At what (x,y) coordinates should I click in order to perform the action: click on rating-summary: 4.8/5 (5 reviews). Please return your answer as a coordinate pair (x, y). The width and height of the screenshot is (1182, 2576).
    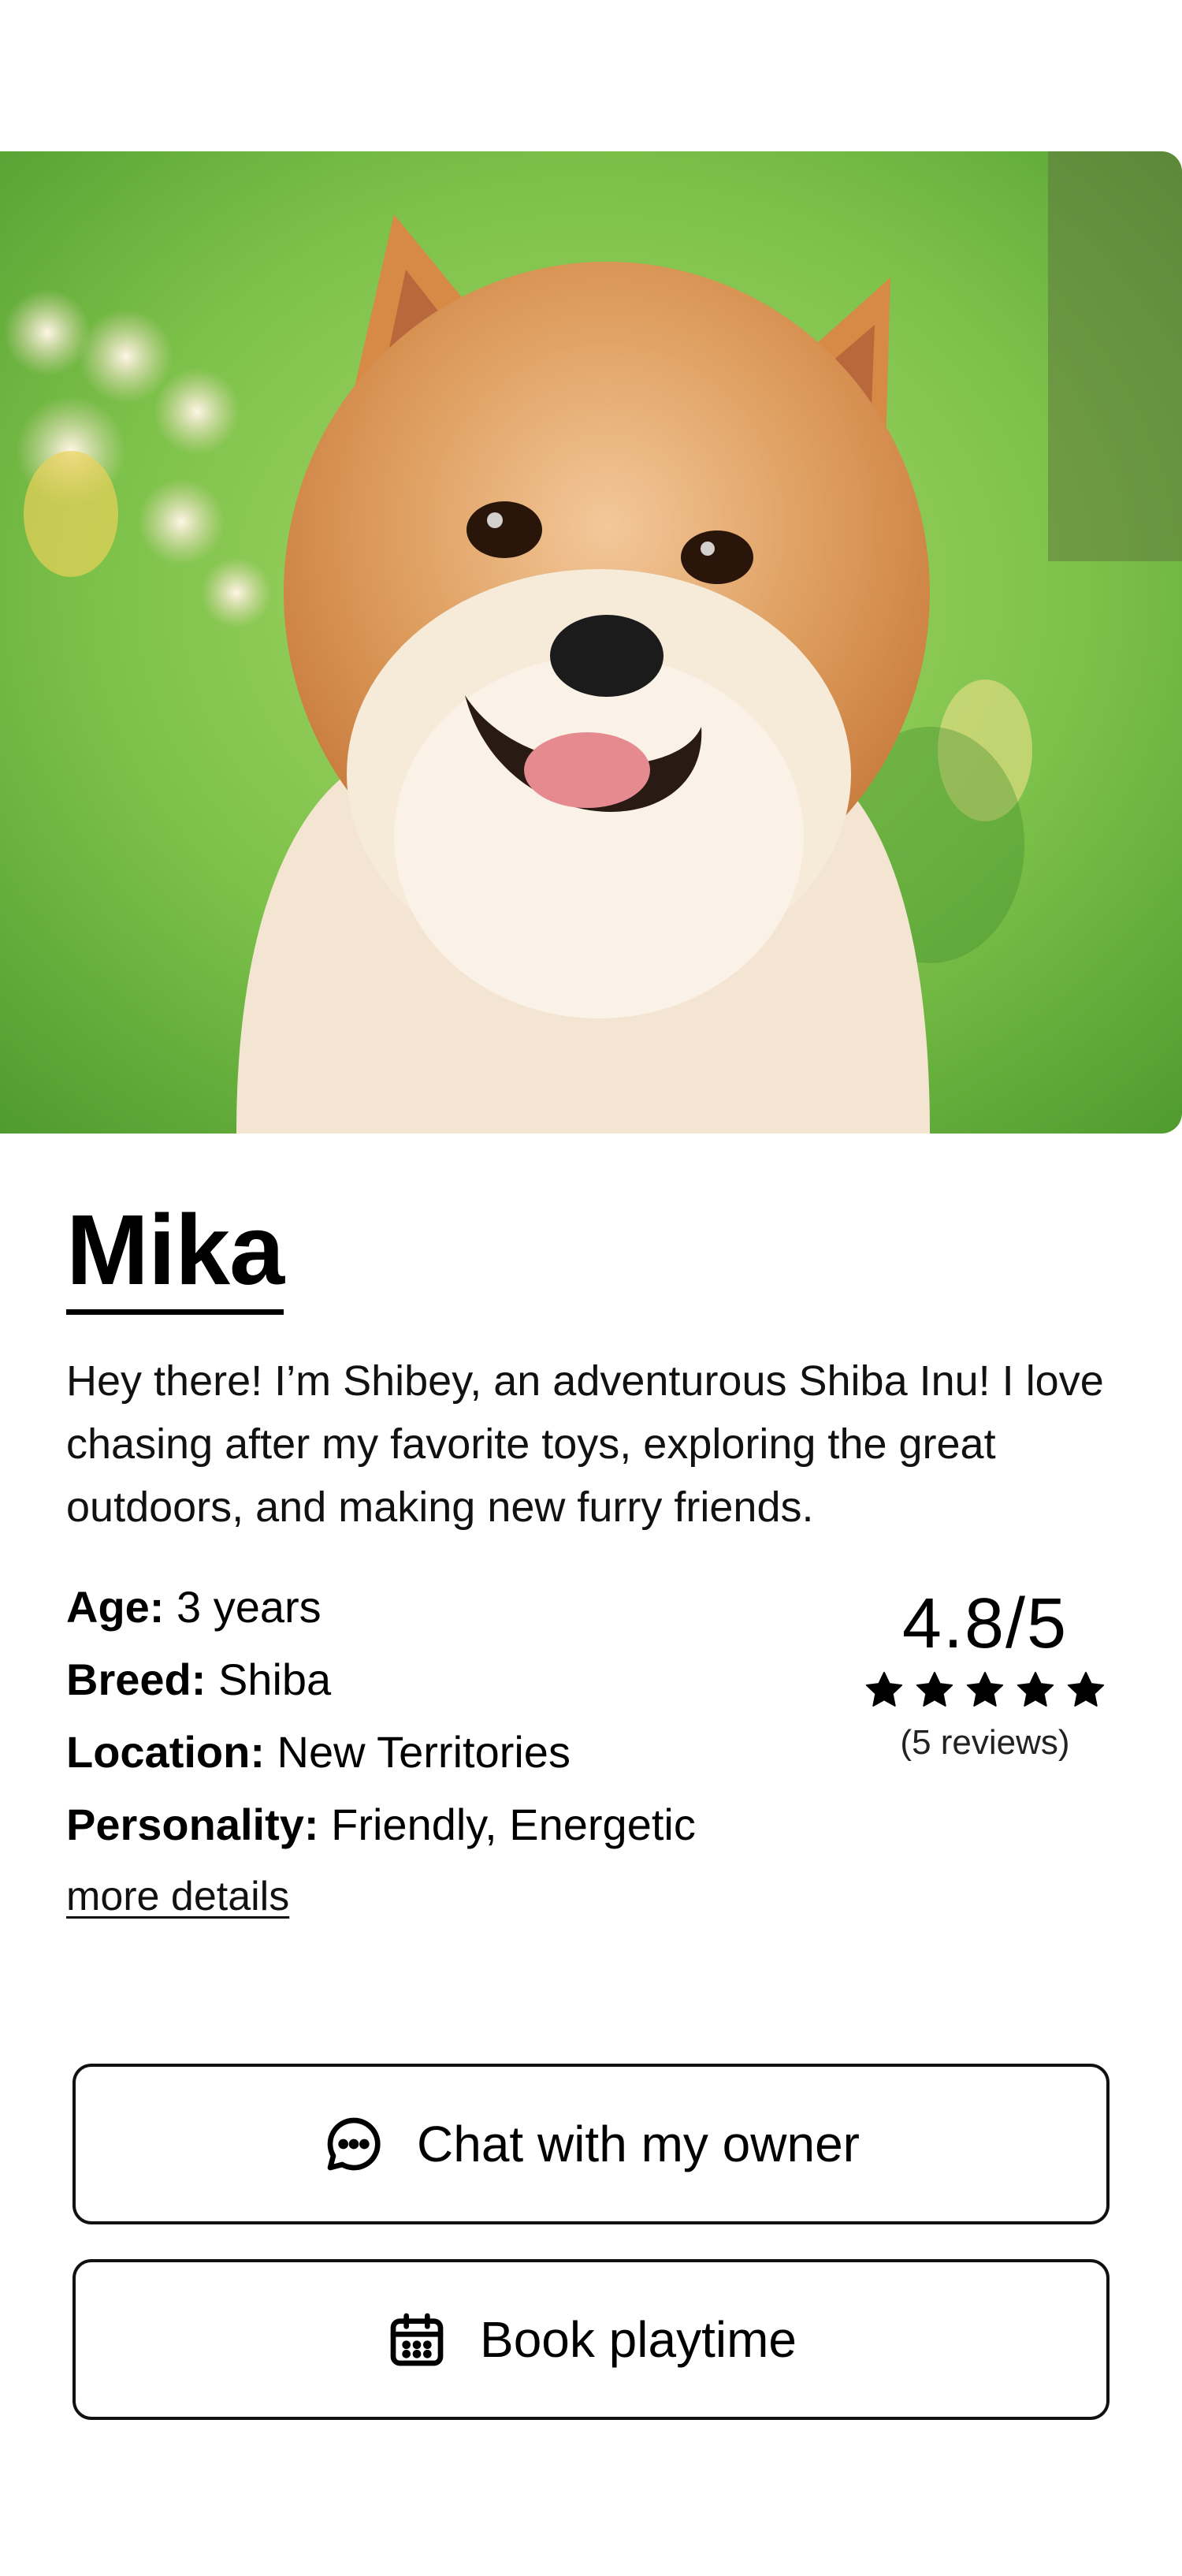
    Looking at the image, I should click on (985, 1673).